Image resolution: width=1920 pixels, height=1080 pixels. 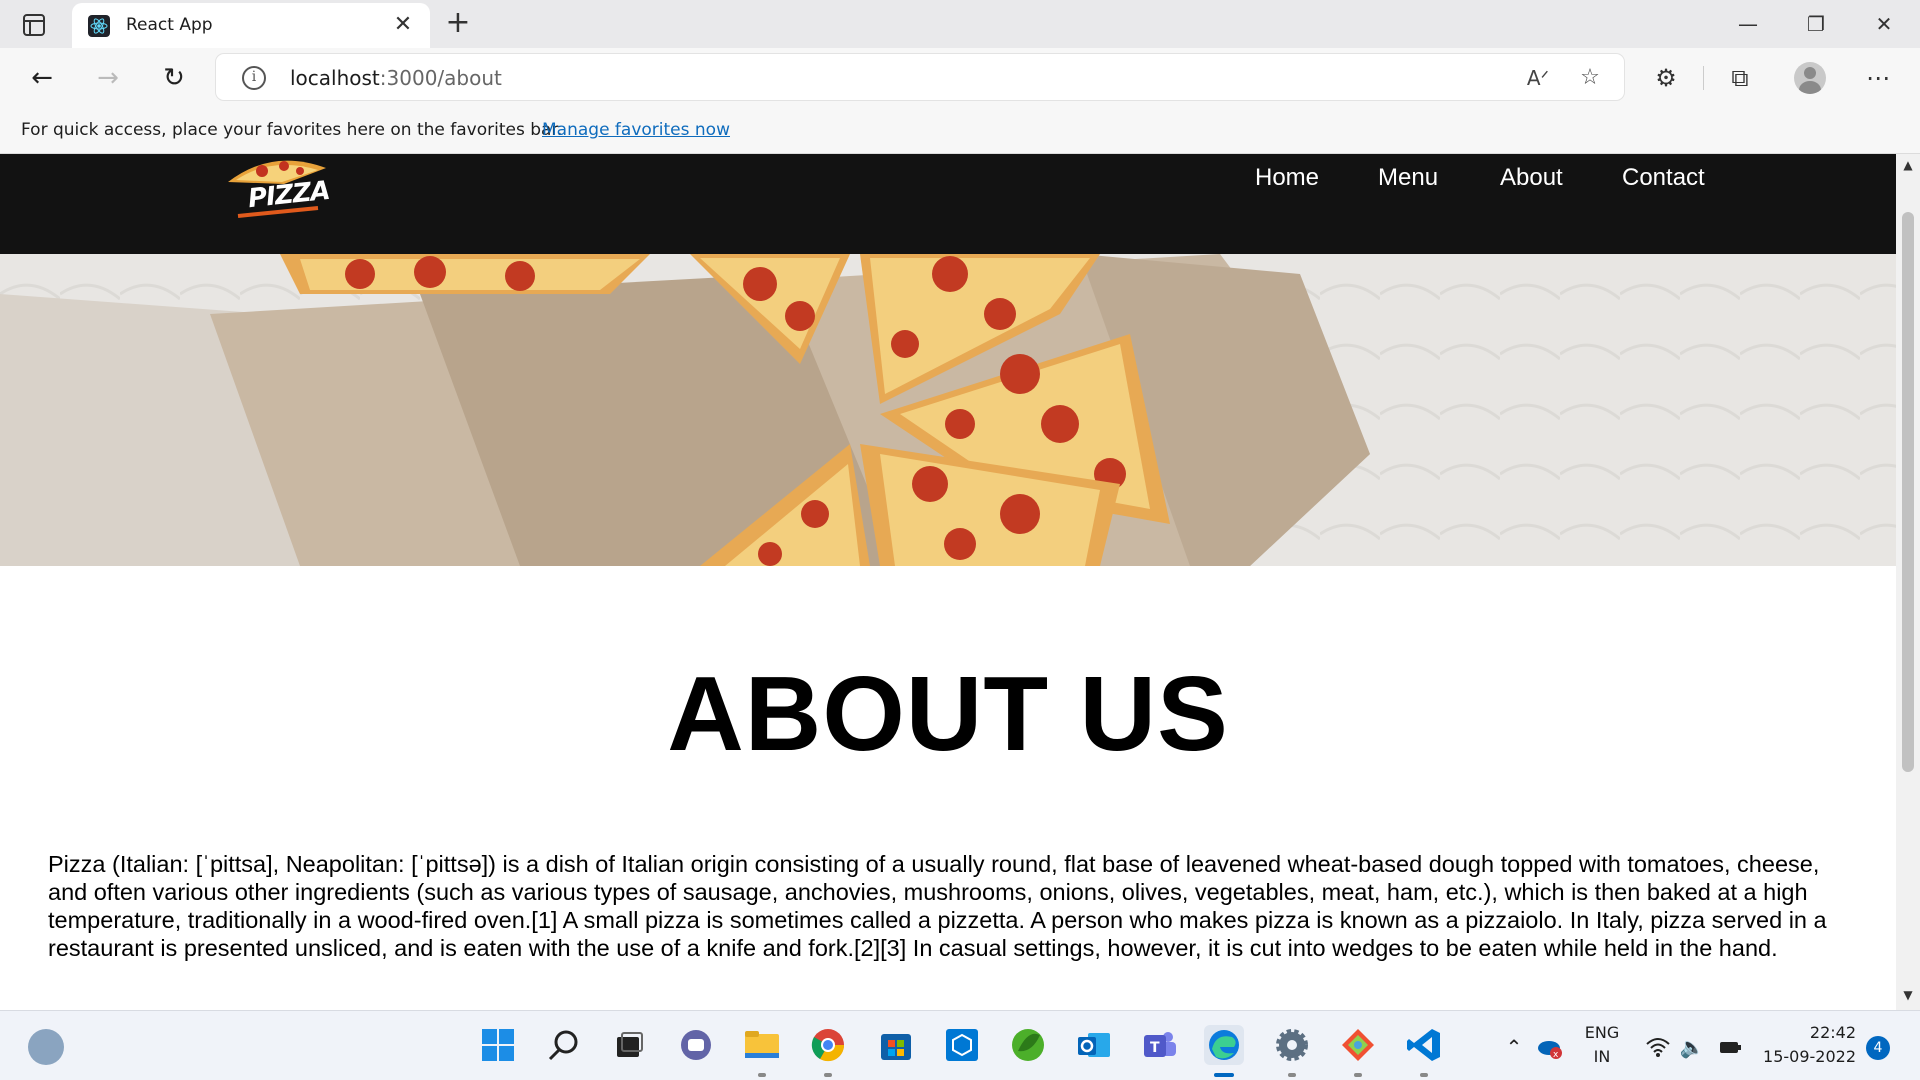 What do you see at coordinates (1884, 24) in the screenshot?
I see `close-window-icon: ✕` at bounding box center [1884, 24].